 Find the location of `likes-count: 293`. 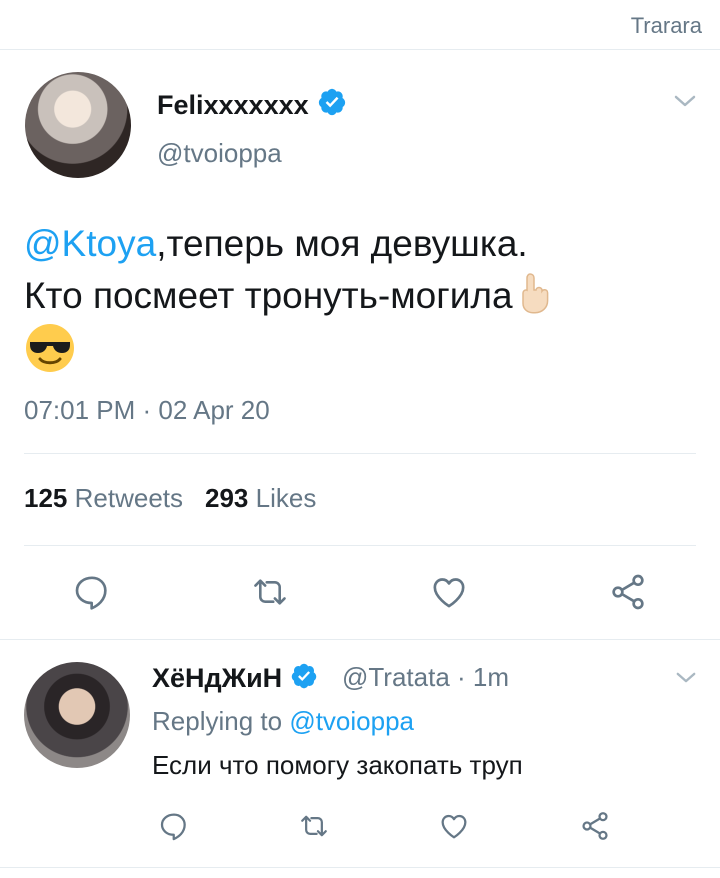

likes-count: 293 is located at coordinates (227, 498).